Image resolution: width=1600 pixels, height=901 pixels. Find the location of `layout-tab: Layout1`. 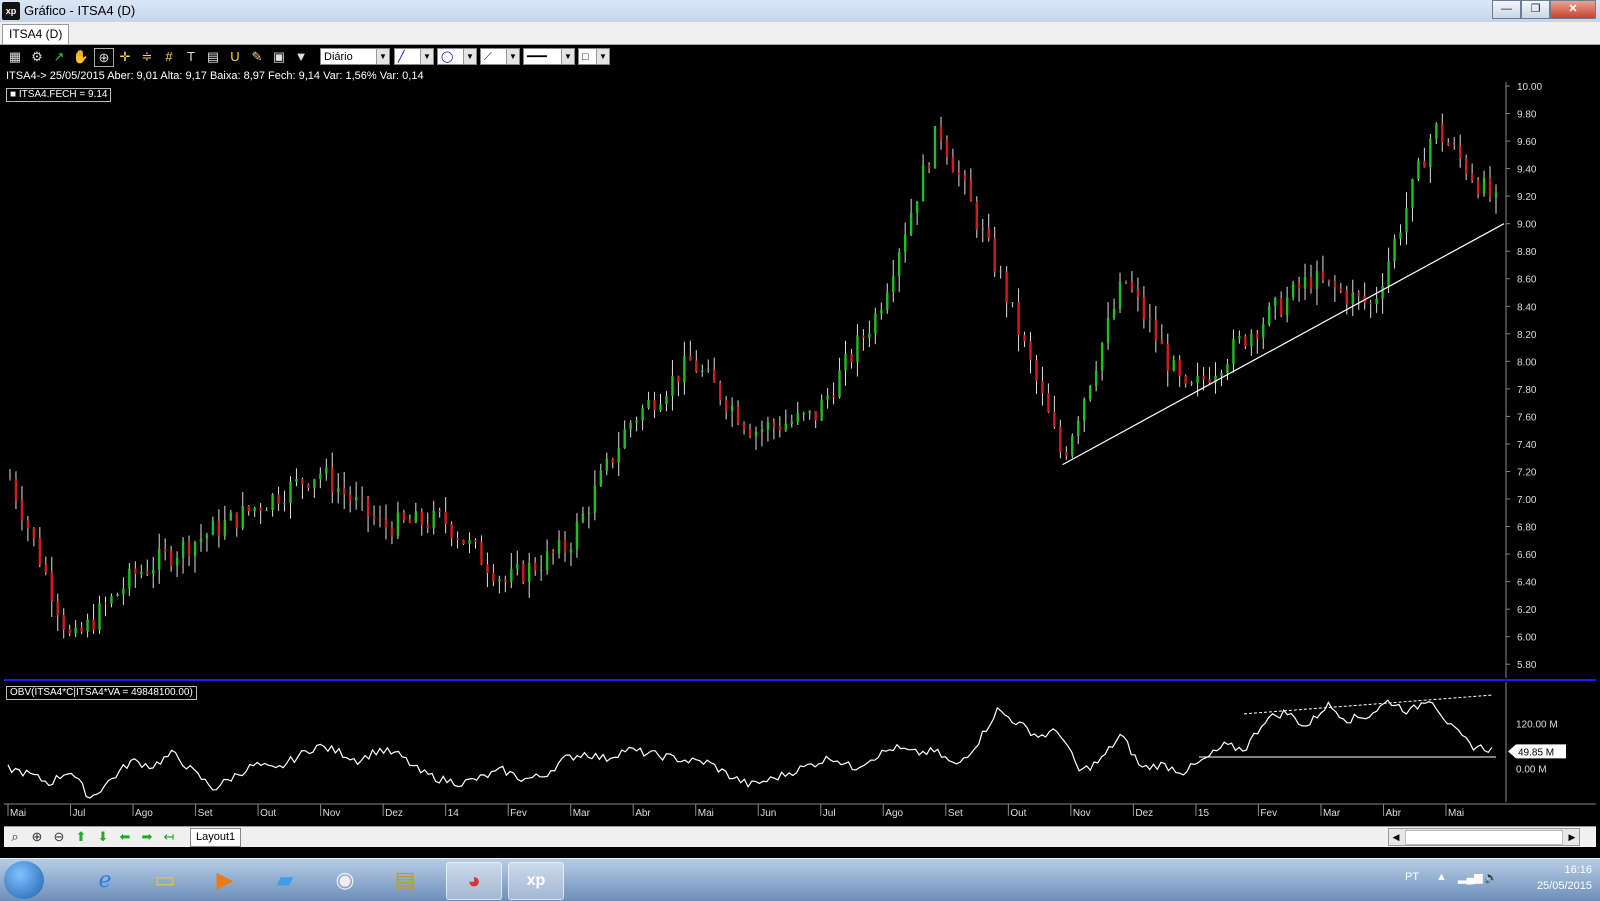

layout-tab: Layout1 is located at coordinates (216, 837).